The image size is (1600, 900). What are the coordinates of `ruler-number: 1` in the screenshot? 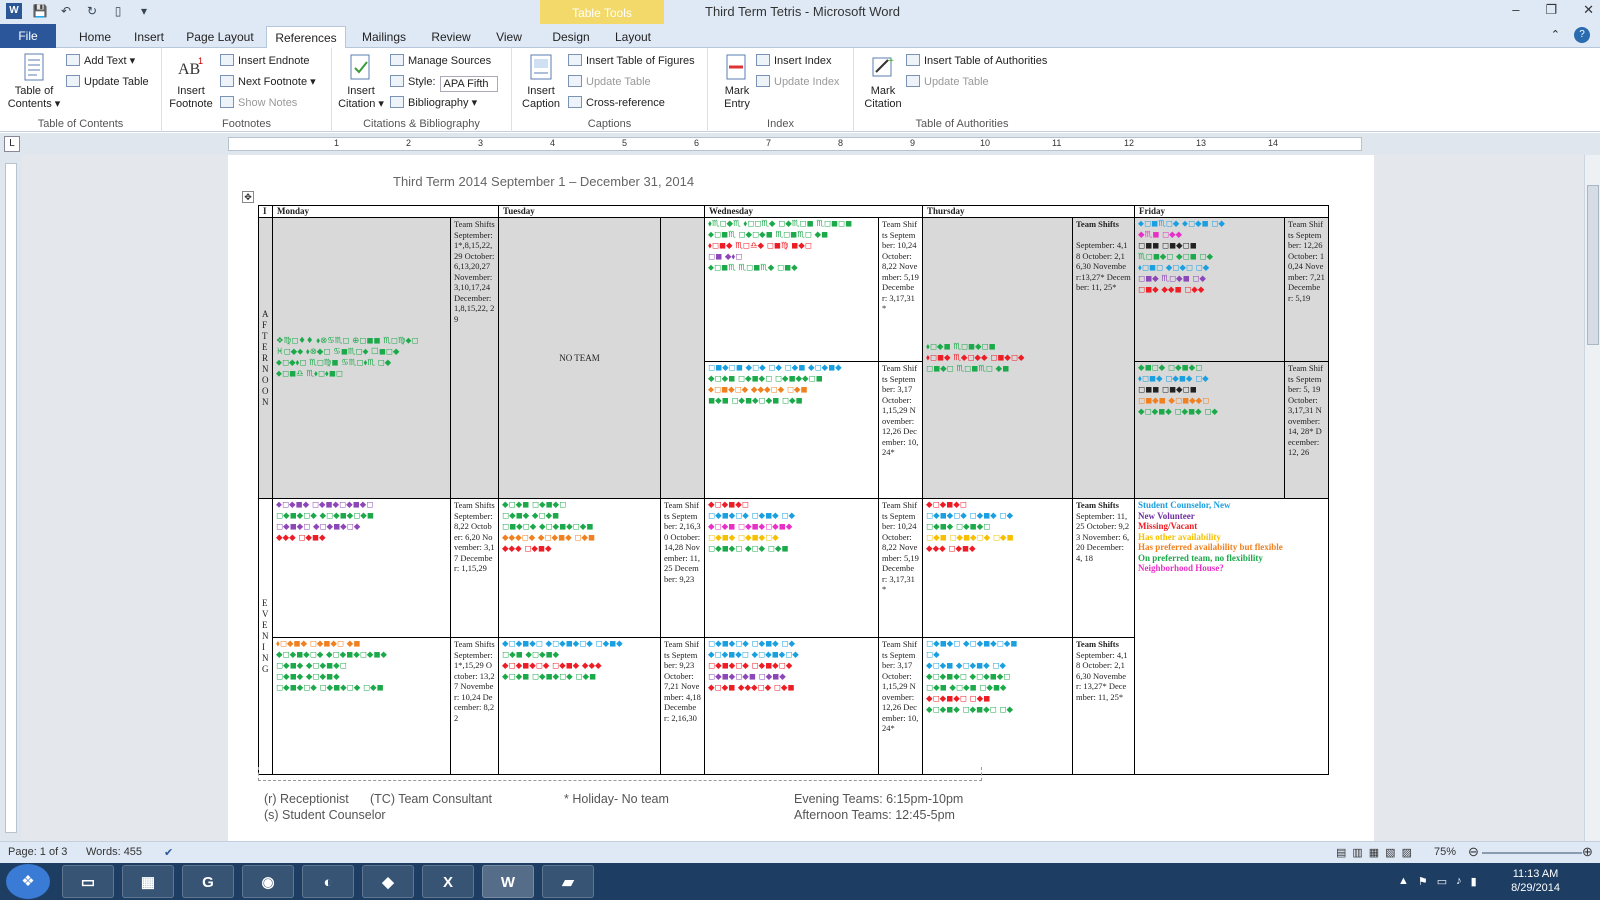 It's located at (337, 143).